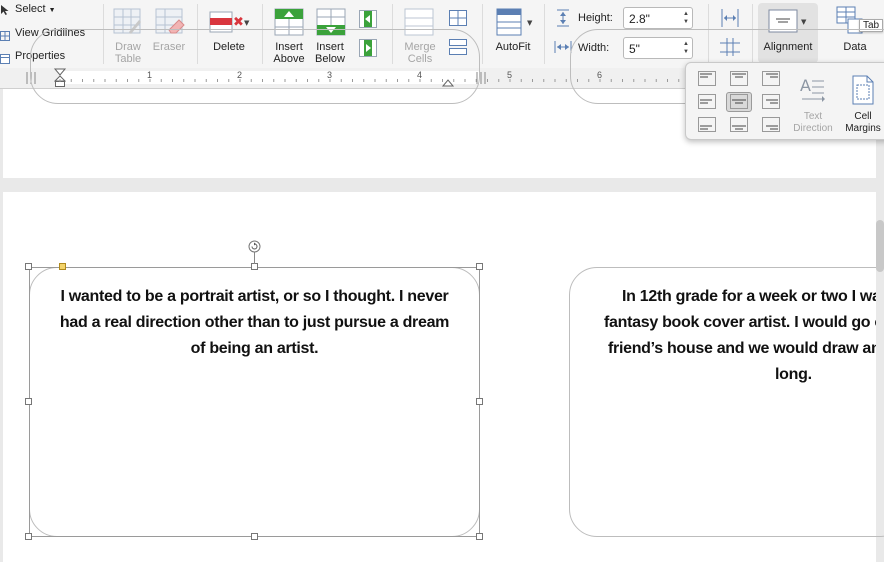  I want to click on autofit-button: AutoFit, so click(513, 47).